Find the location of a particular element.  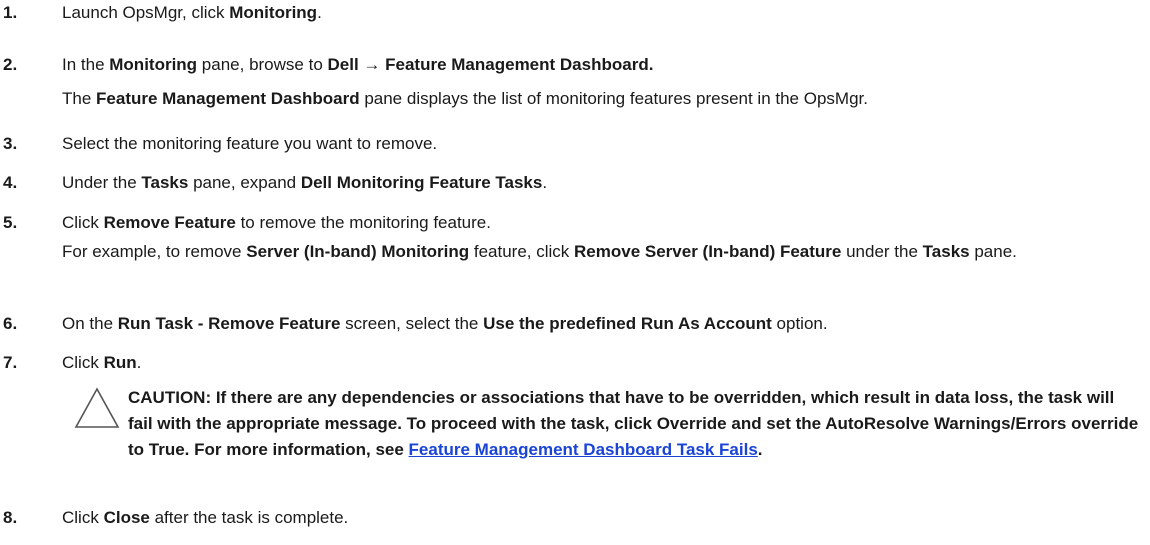

text-run: In the is located at coordinates (86, 64).